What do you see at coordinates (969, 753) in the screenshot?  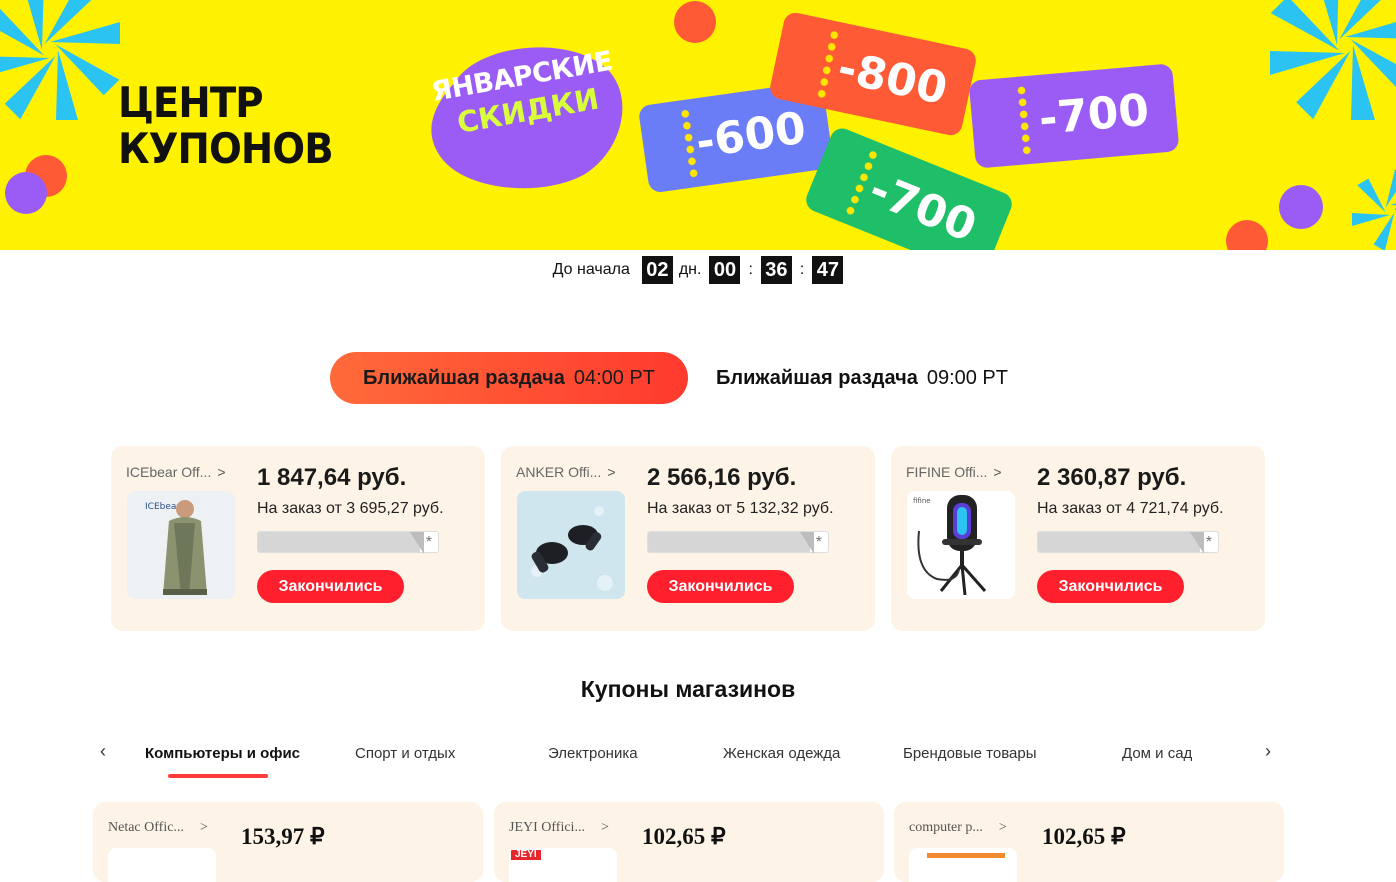 I see `tab-brand-goods: Брендовые товары` at bounding box center [969, 753].